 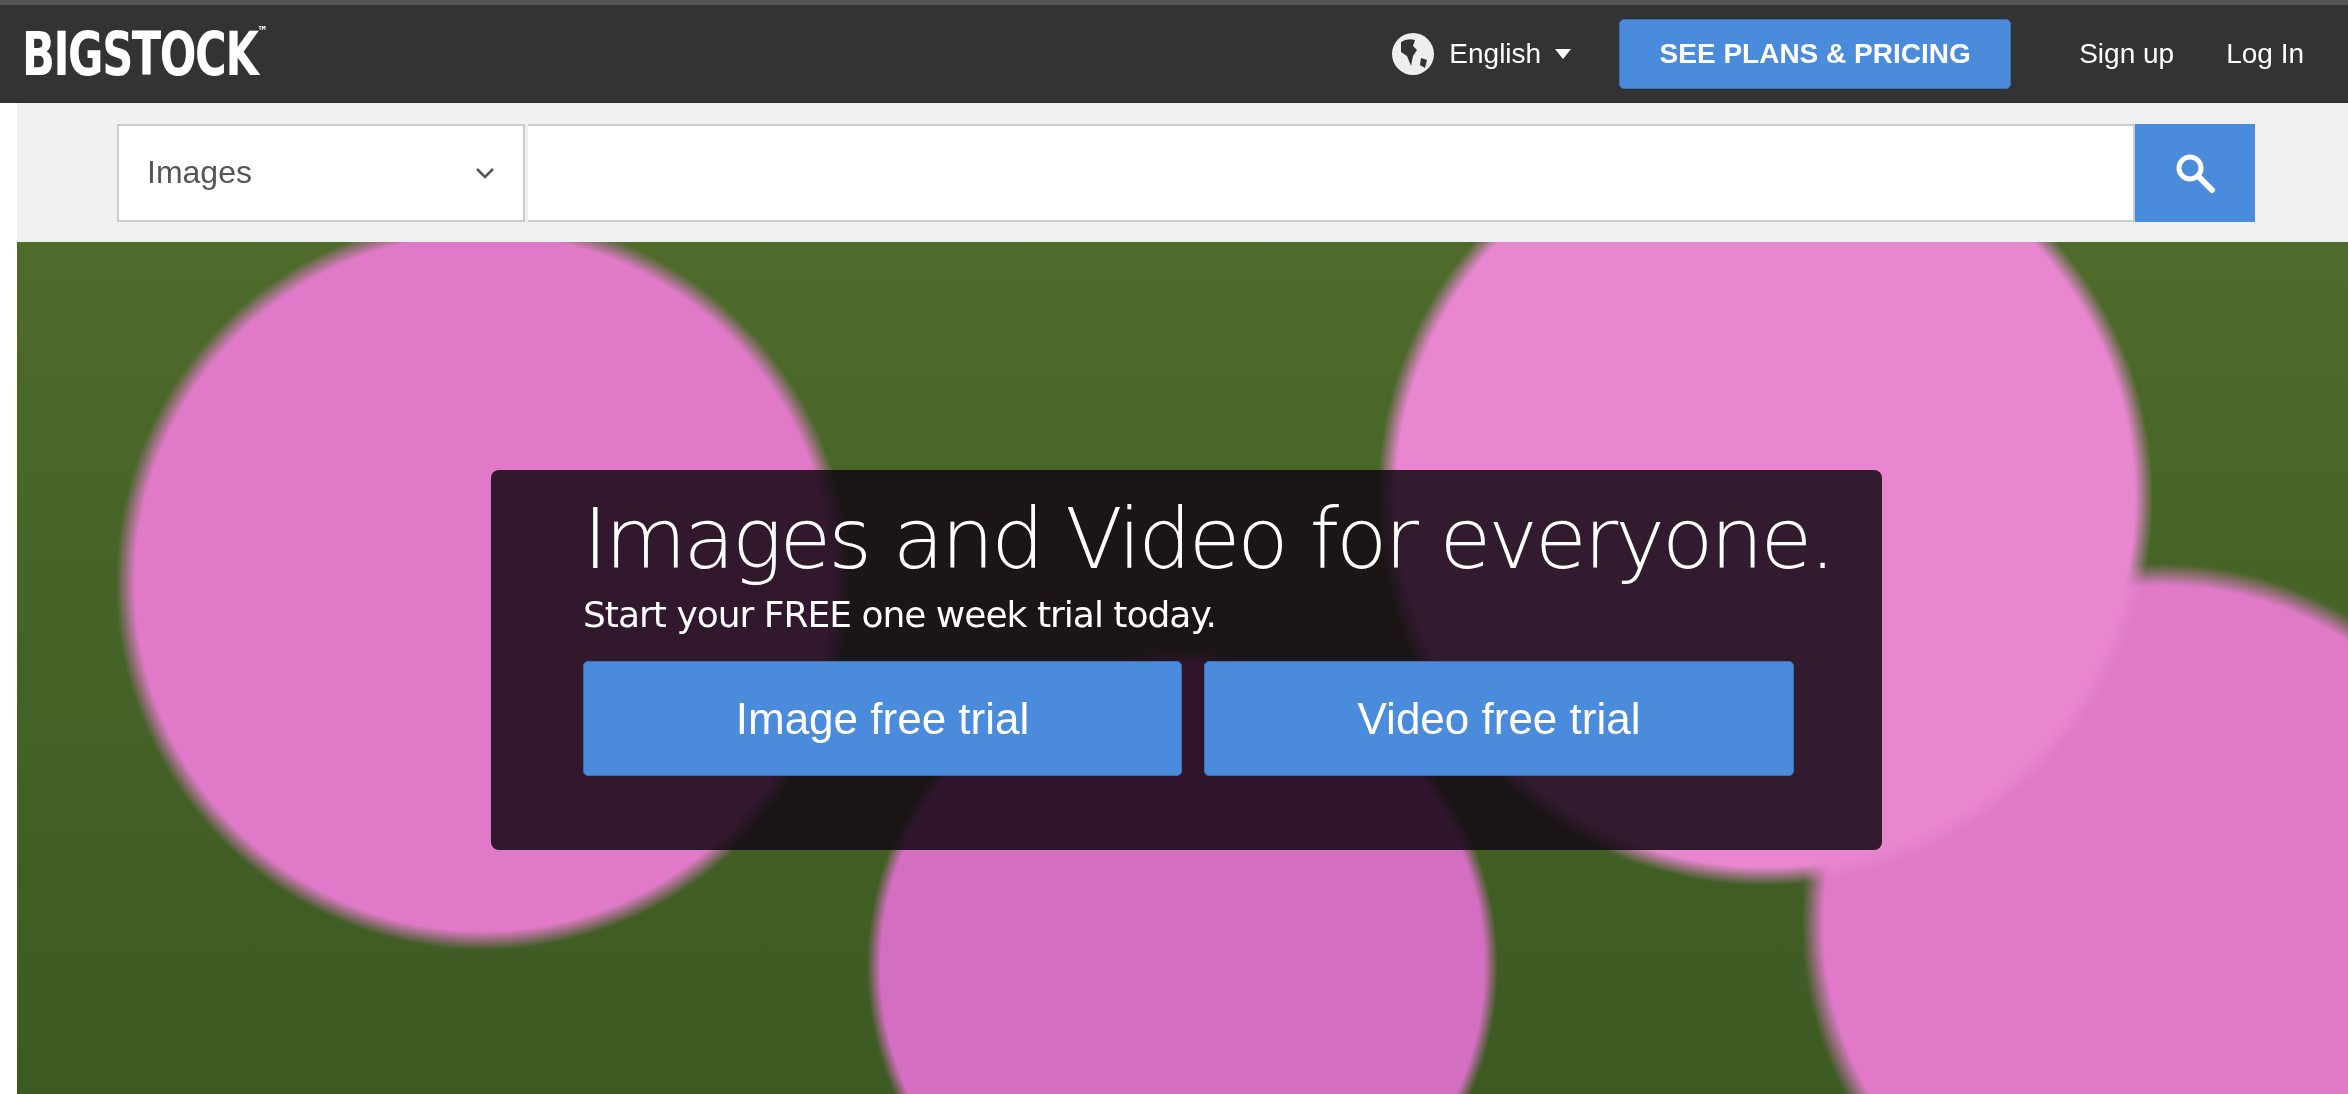 I want to click on hero-headline: Images and Video for everyone., so click(x=1208, y=539).